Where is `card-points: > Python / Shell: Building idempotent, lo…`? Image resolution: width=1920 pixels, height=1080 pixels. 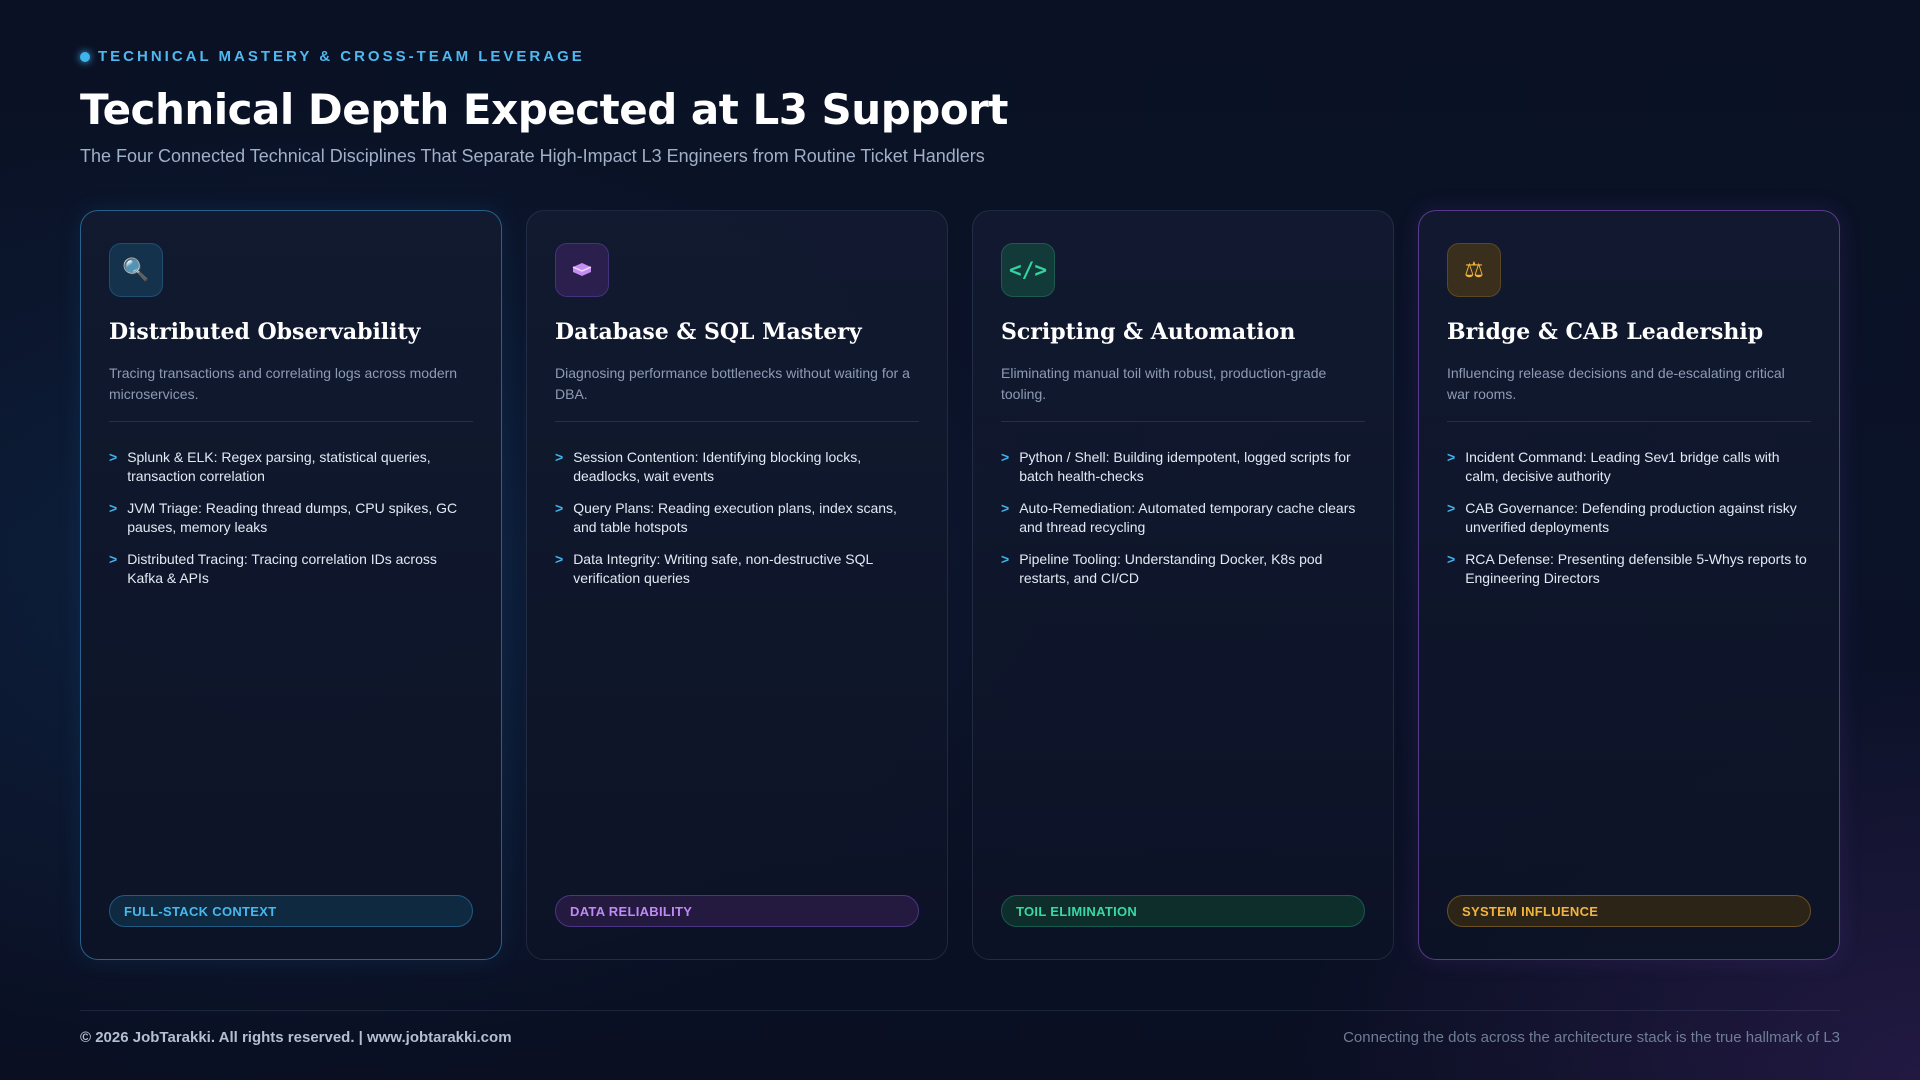
card-points: > Python / Shell: Building idempotent, lo… is located at coordinates (1183, 518).